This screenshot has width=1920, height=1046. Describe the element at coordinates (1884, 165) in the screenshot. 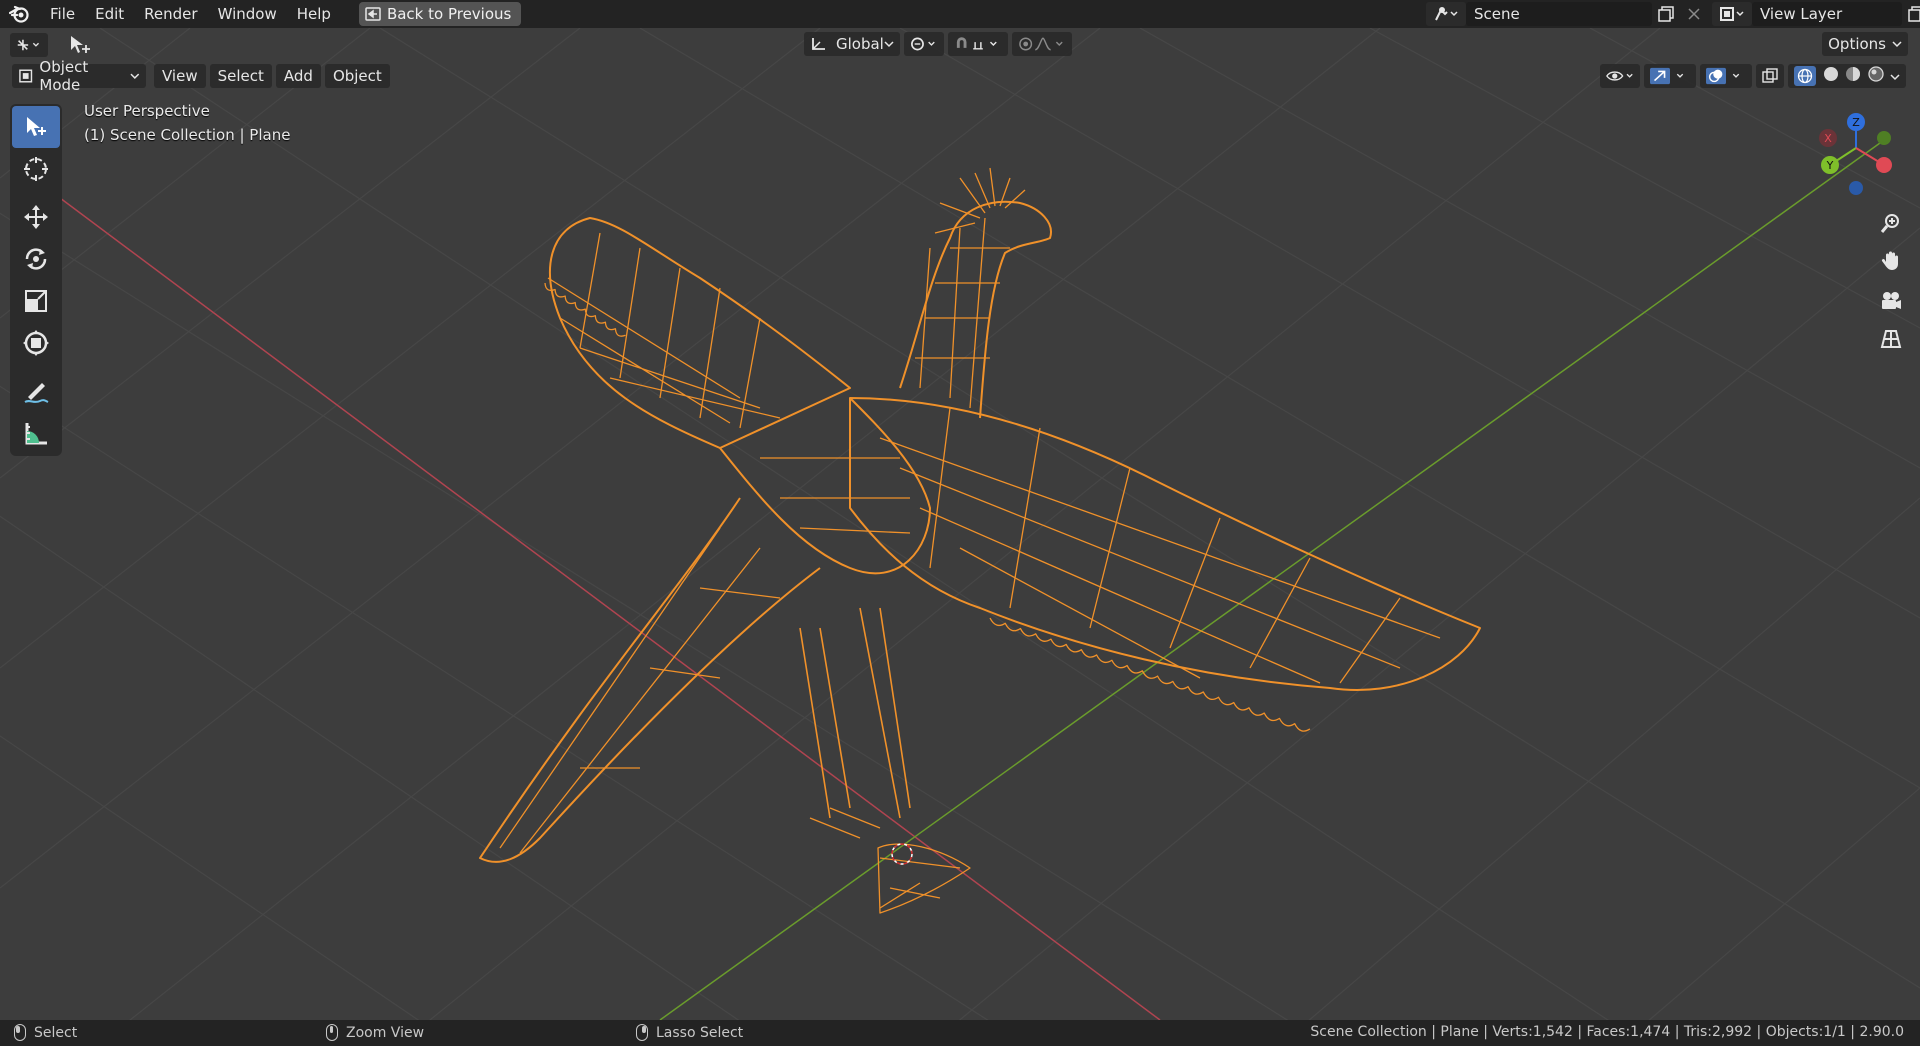

I see `gizmo-neg-x-icon` at that location.